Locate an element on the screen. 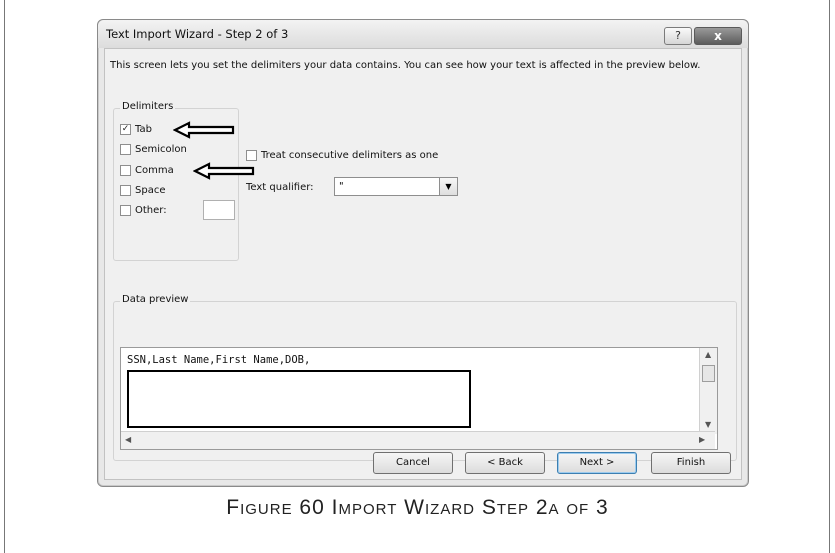 The image size is (835, 553). delimiters-group-label: Delimiters is located at coordinates (148, 106).